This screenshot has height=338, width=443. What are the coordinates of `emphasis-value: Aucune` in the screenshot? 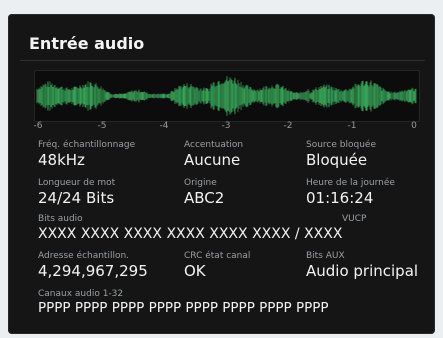 It's located at (212, 160).